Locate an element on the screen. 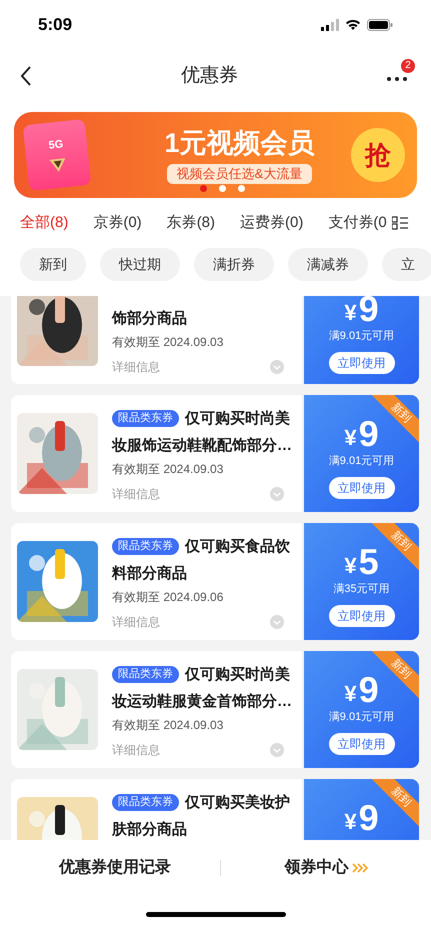  more-icon is located at coordinates (397, 79).